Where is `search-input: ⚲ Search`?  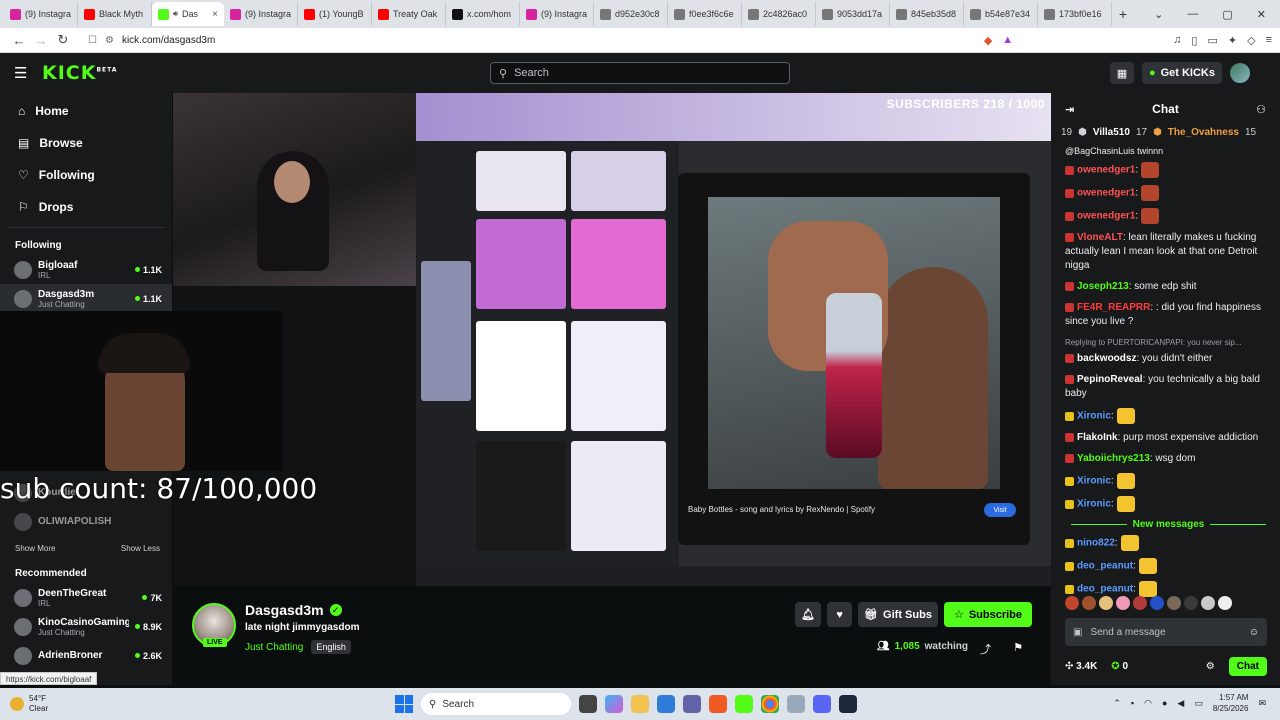 search-input: ⚲ Search is located at coordinates (640, 73).